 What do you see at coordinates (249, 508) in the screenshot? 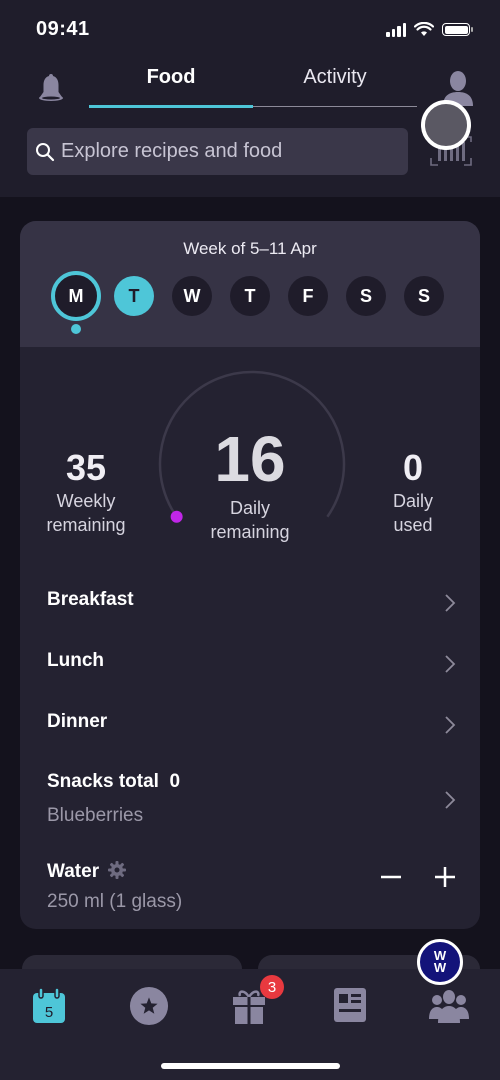
I see `daily-remaining-label-1: Daily` at bounding box center [249, 508].